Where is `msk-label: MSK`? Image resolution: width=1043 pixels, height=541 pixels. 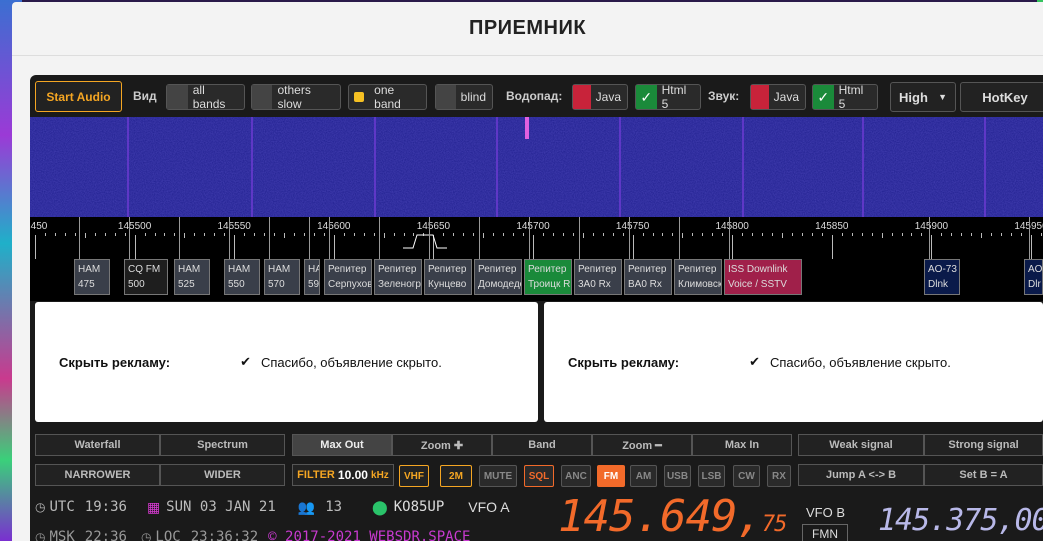 msk-label: MSK is located at coordinates (62, 535).